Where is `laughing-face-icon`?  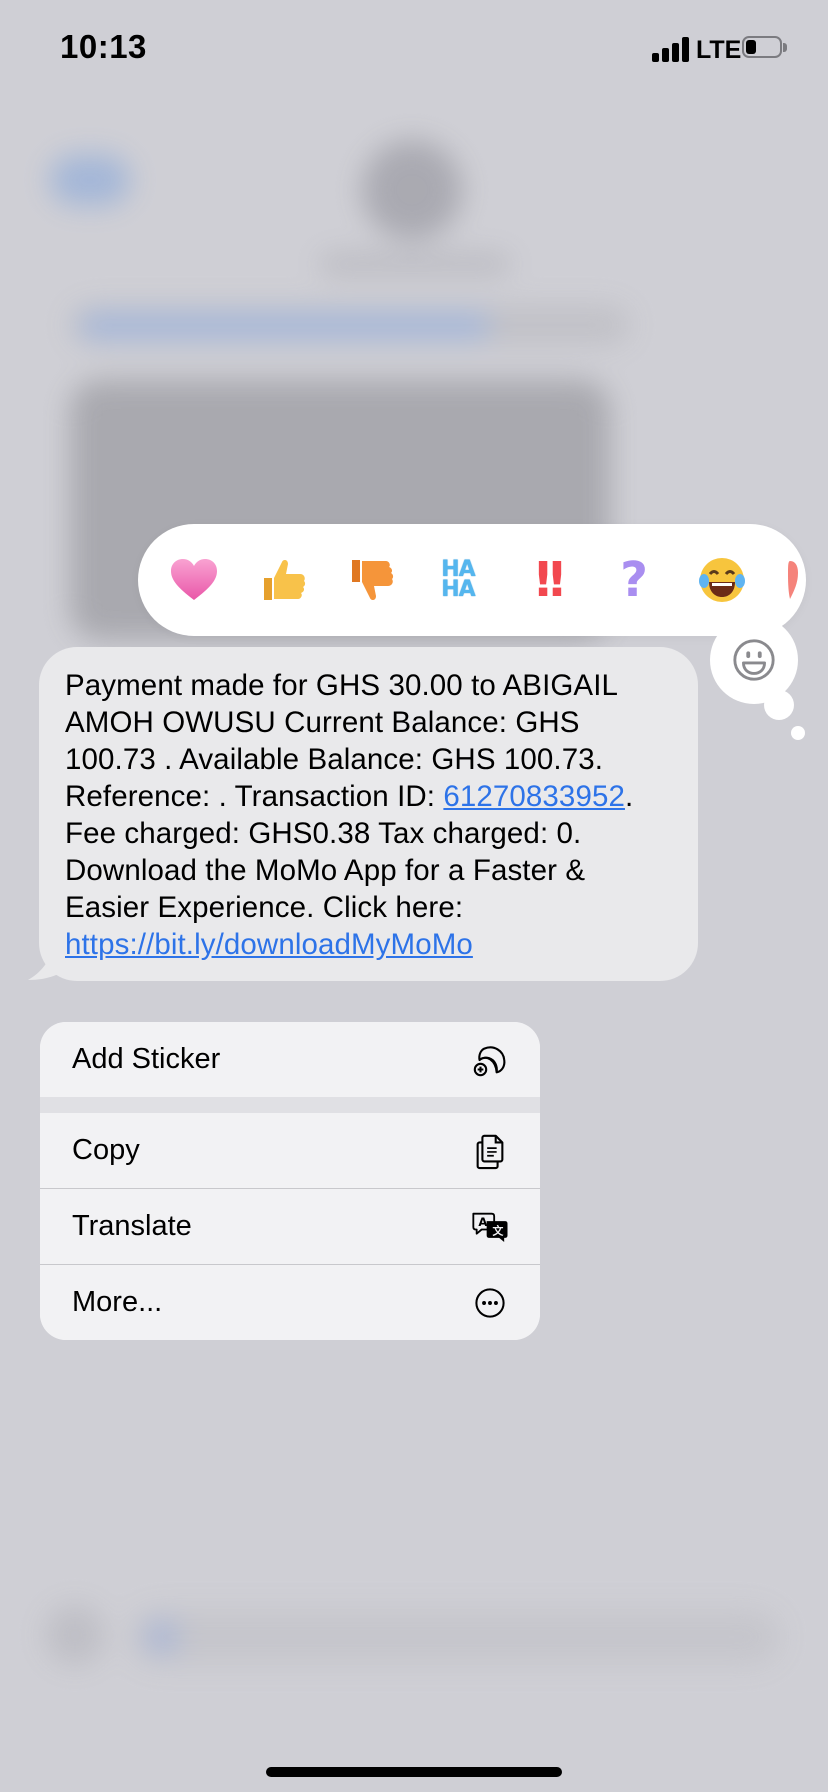
laughing-face-icon is located at coordinates (722, 580).